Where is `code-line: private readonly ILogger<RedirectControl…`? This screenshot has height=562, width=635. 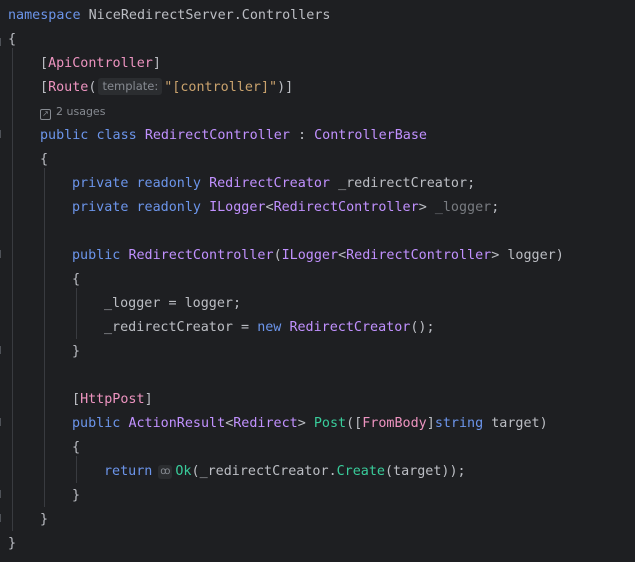
code-line: private readonly ILogger<RedirectControl… is located at coordinates (285, 208).